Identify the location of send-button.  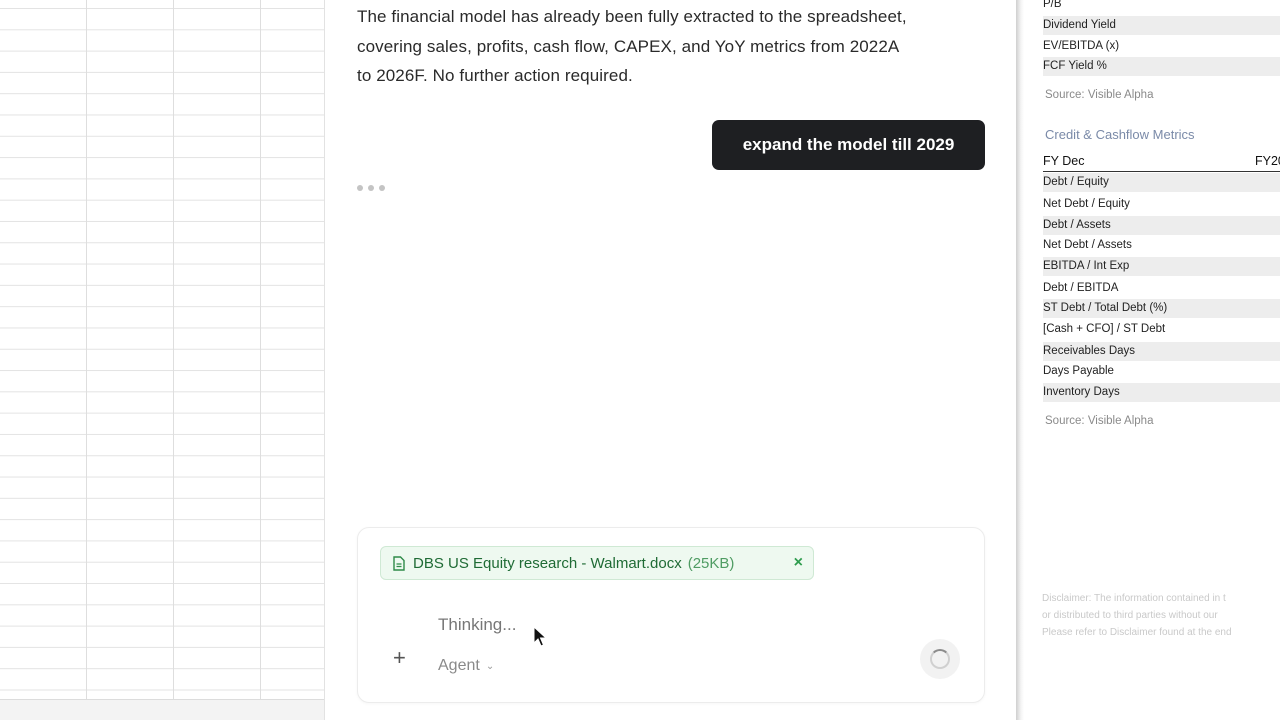
(940, 659).